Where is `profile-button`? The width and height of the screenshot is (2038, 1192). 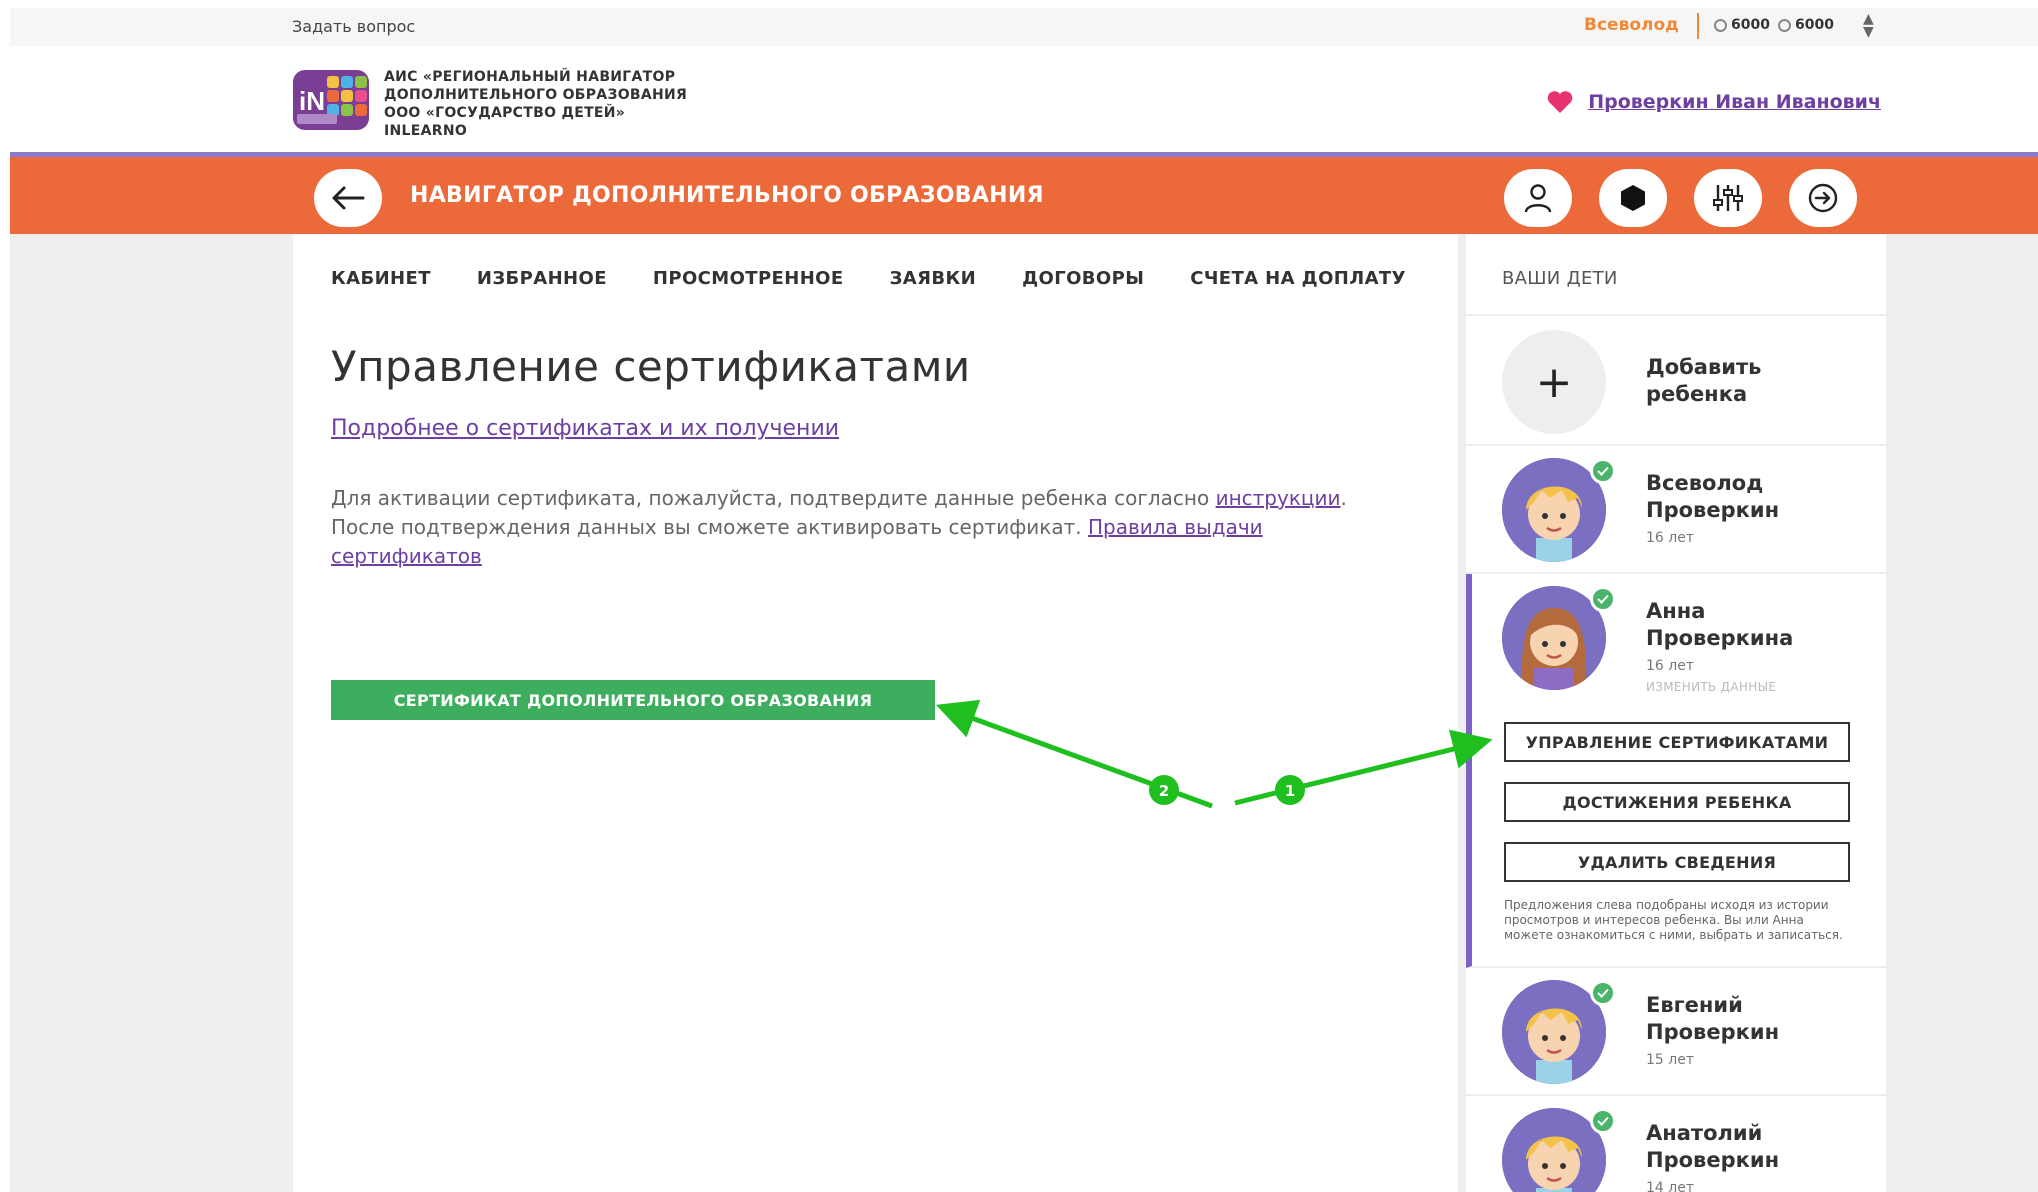 profile-button is located at coordinates (1538, 198).